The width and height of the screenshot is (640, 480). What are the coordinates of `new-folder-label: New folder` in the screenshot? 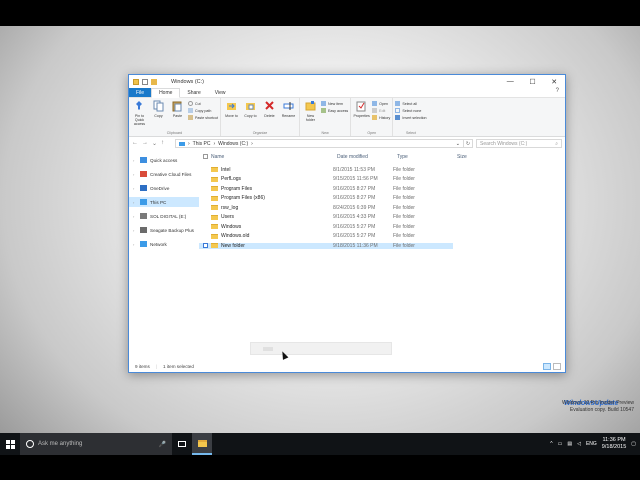 It's located at (310, 118).